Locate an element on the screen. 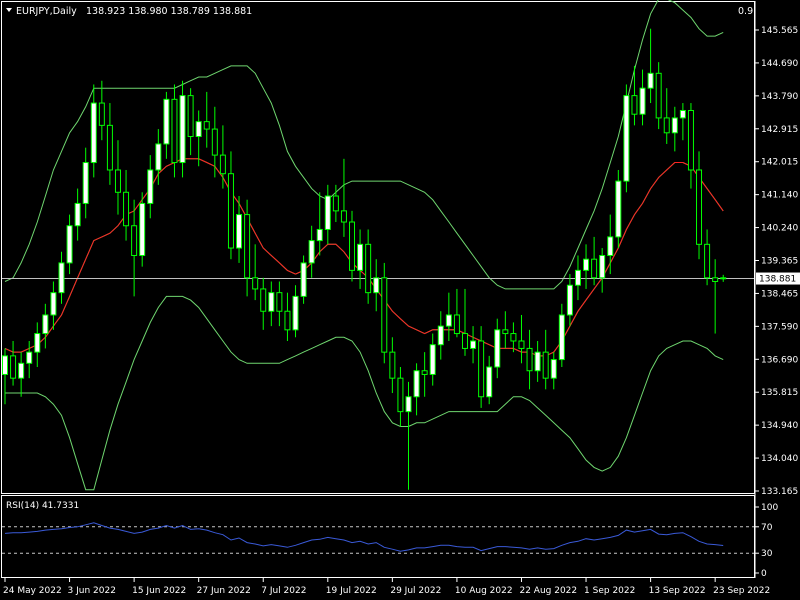 The width and height of the screenshot is (800, 600). price-tick-label: 141.140 is located at coordinates (779, 196).